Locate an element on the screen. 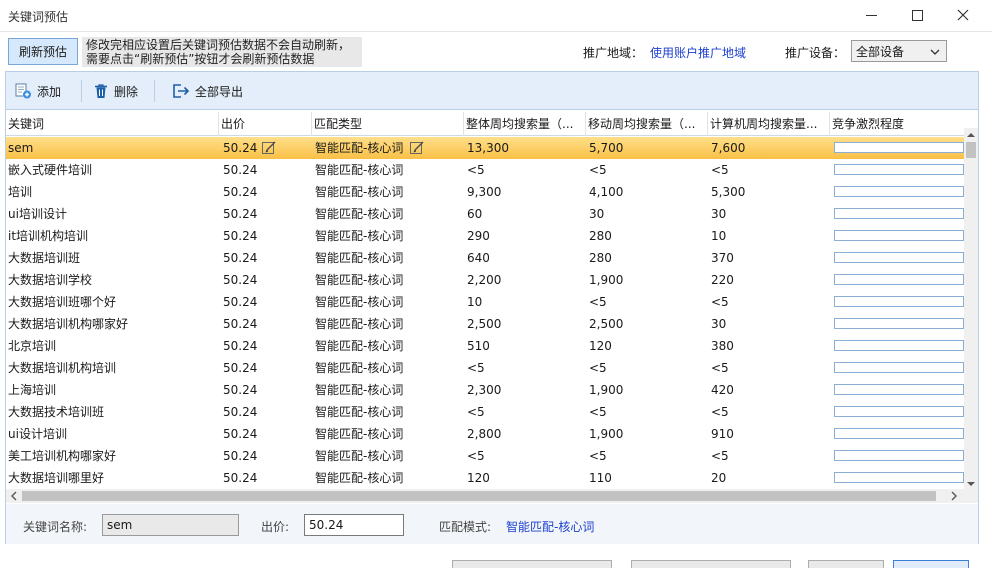  scroll-corner is located at coordinates (971, 496).